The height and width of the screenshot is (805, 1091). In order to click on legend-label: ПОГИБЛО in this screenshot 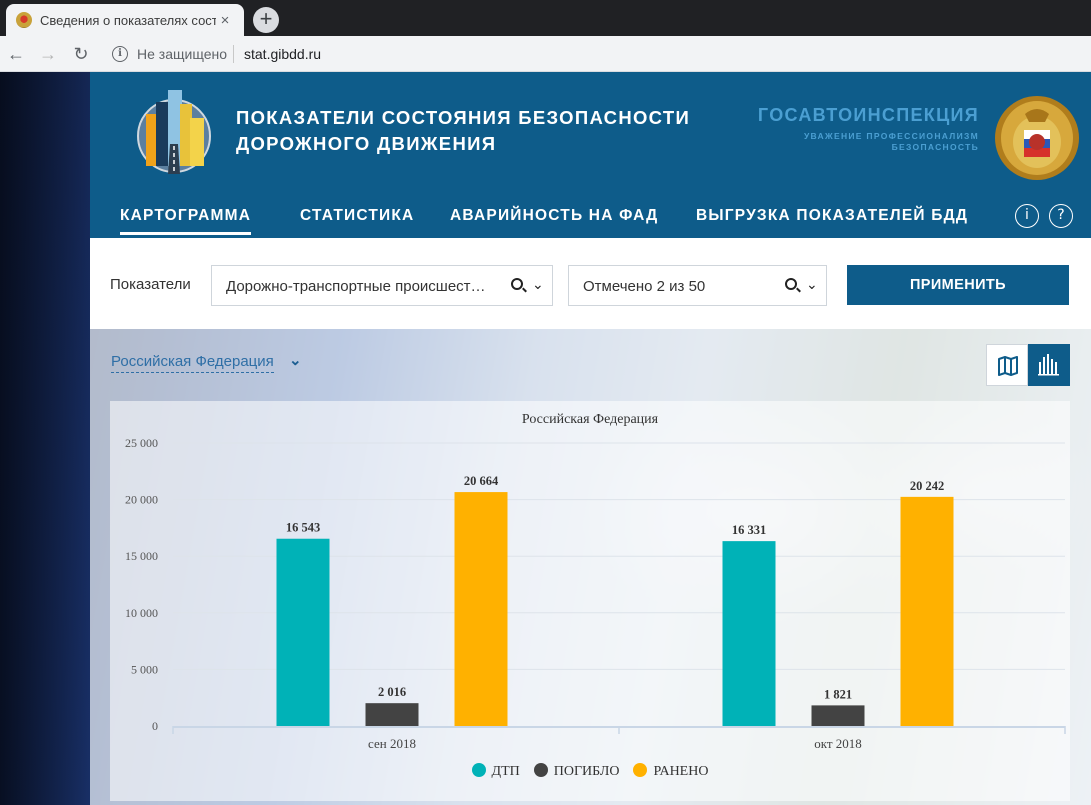, I will do `click(586, 771)`.